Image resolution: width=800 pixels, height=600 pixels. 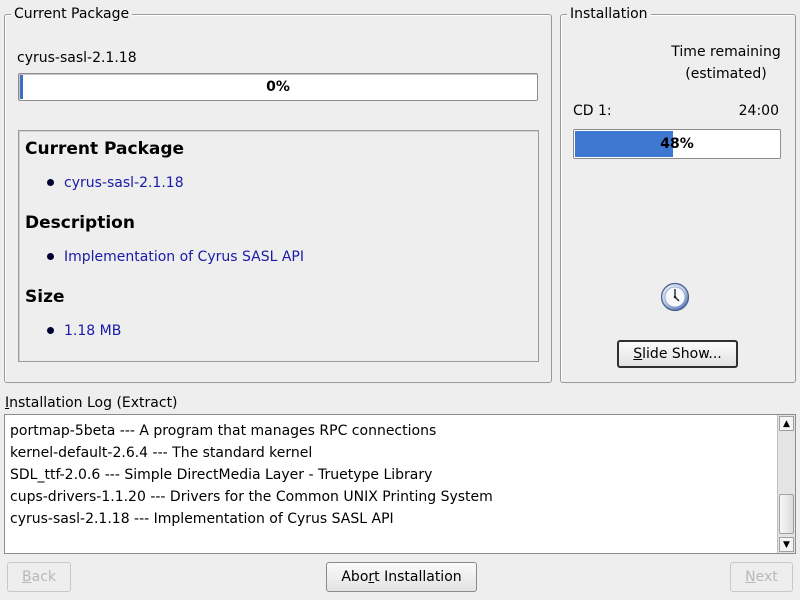 What do you see at coordinates (418, 577) in the screenshot?
I see `abort-label-end: t Installation` at bounding box center [418, 577].